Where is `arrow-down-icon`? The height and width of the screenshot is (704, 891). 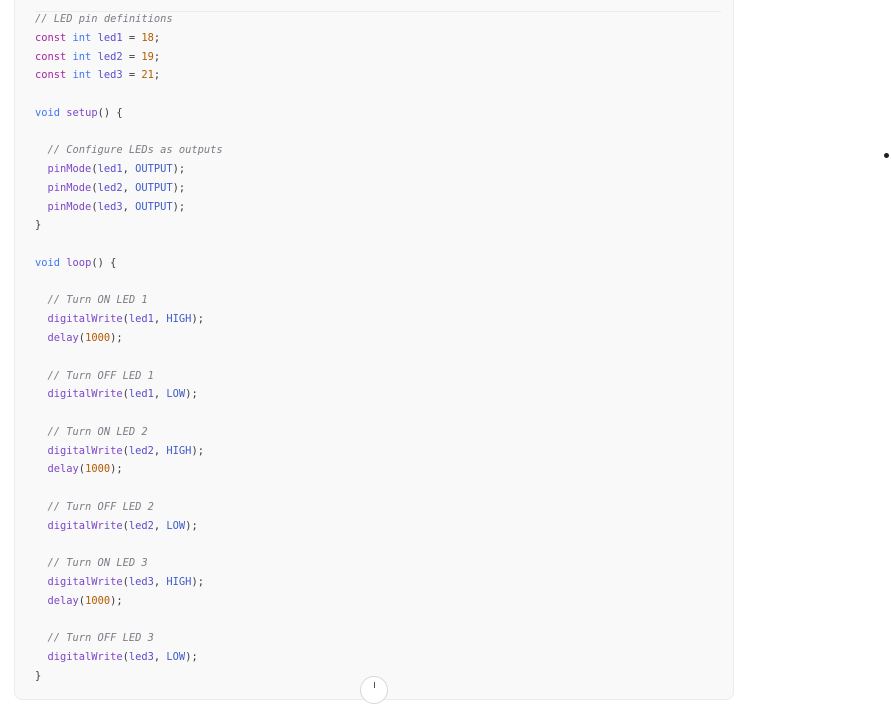 arrow-down-icon is located at coordinates (374, 685).